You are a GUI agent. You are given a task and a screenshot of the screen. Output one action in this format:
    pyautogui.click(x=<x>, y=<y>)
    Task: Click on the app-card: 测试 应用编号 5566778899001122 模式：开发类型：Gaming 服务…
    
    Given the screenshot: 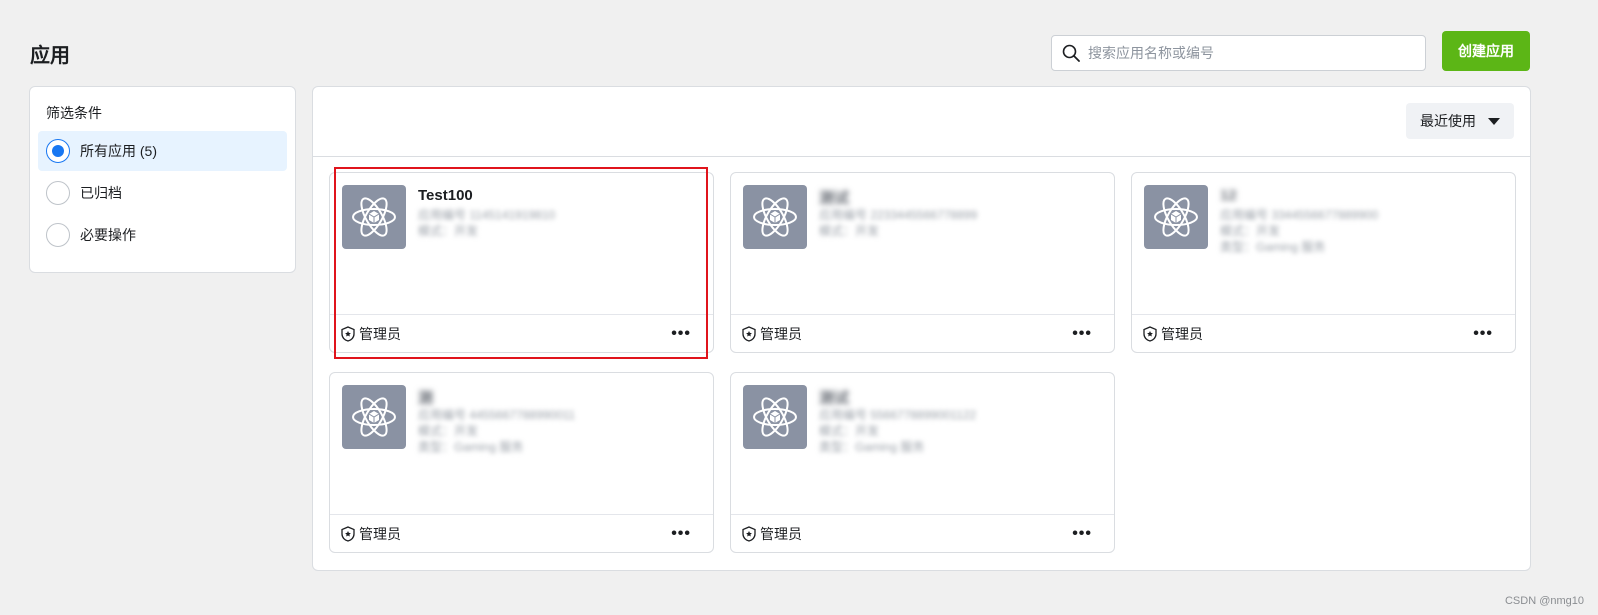 What is the action you would take?
    pyautogui.click(x=922, y=462)
    